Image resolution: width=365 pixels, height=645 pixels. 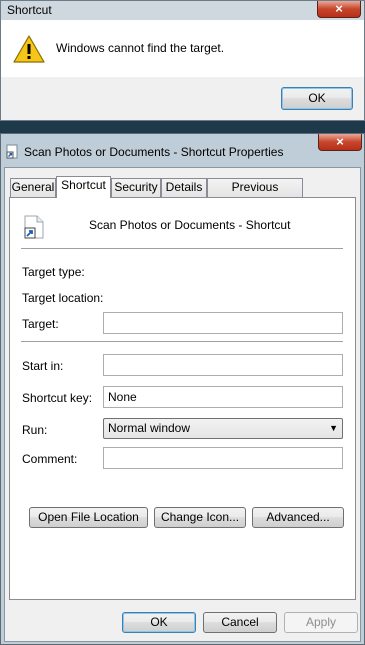 I want to click on tab-shortcut: Shortcut, so click(x=83, y=187).